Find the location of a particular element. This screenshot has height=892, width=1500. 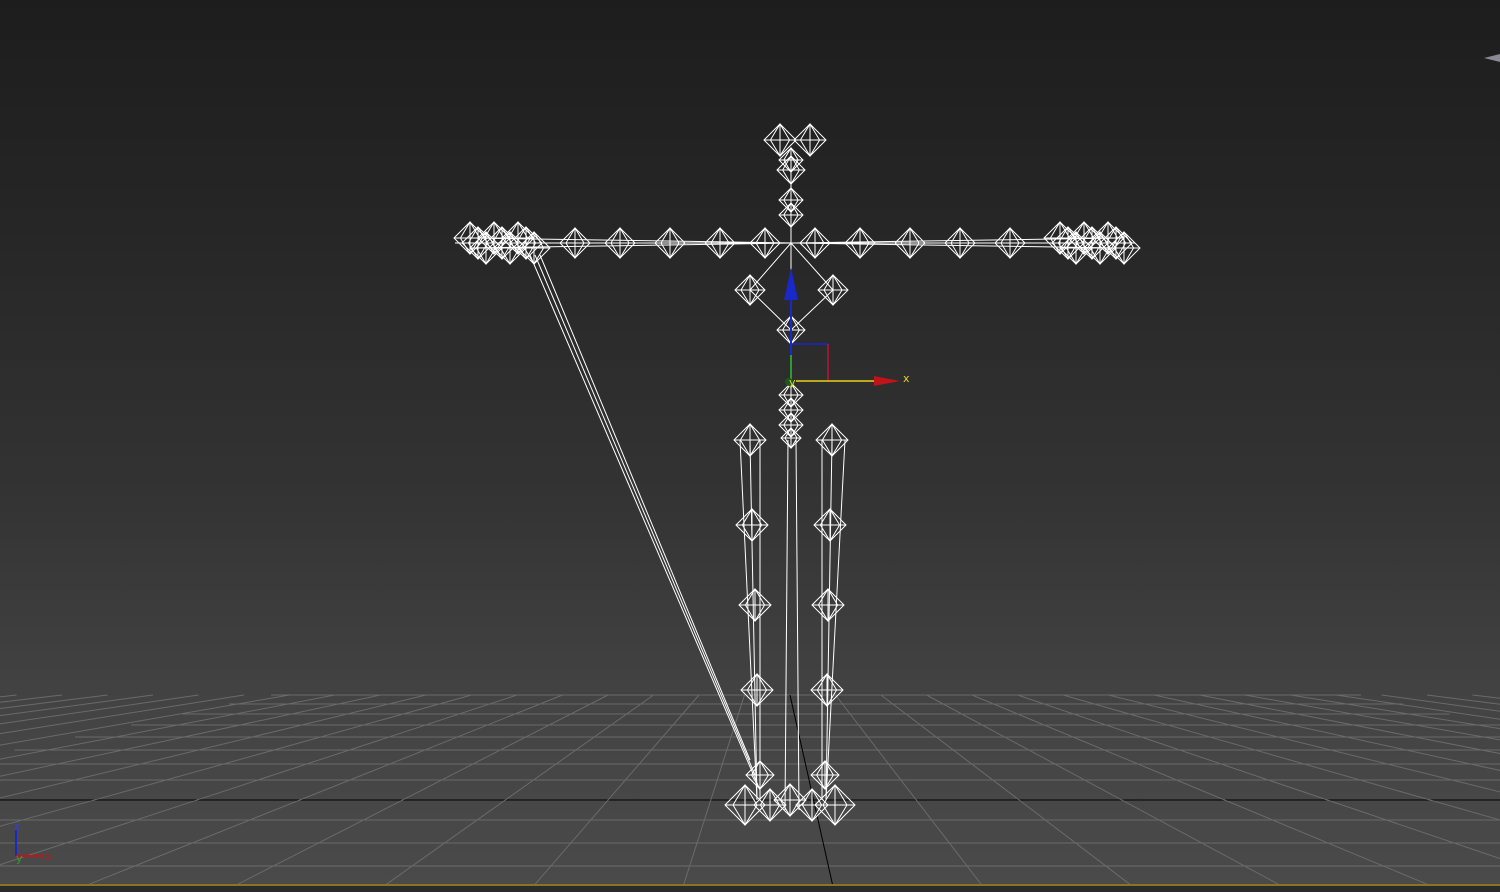

viewport-bottom-border is located at coordinates (750, 888).